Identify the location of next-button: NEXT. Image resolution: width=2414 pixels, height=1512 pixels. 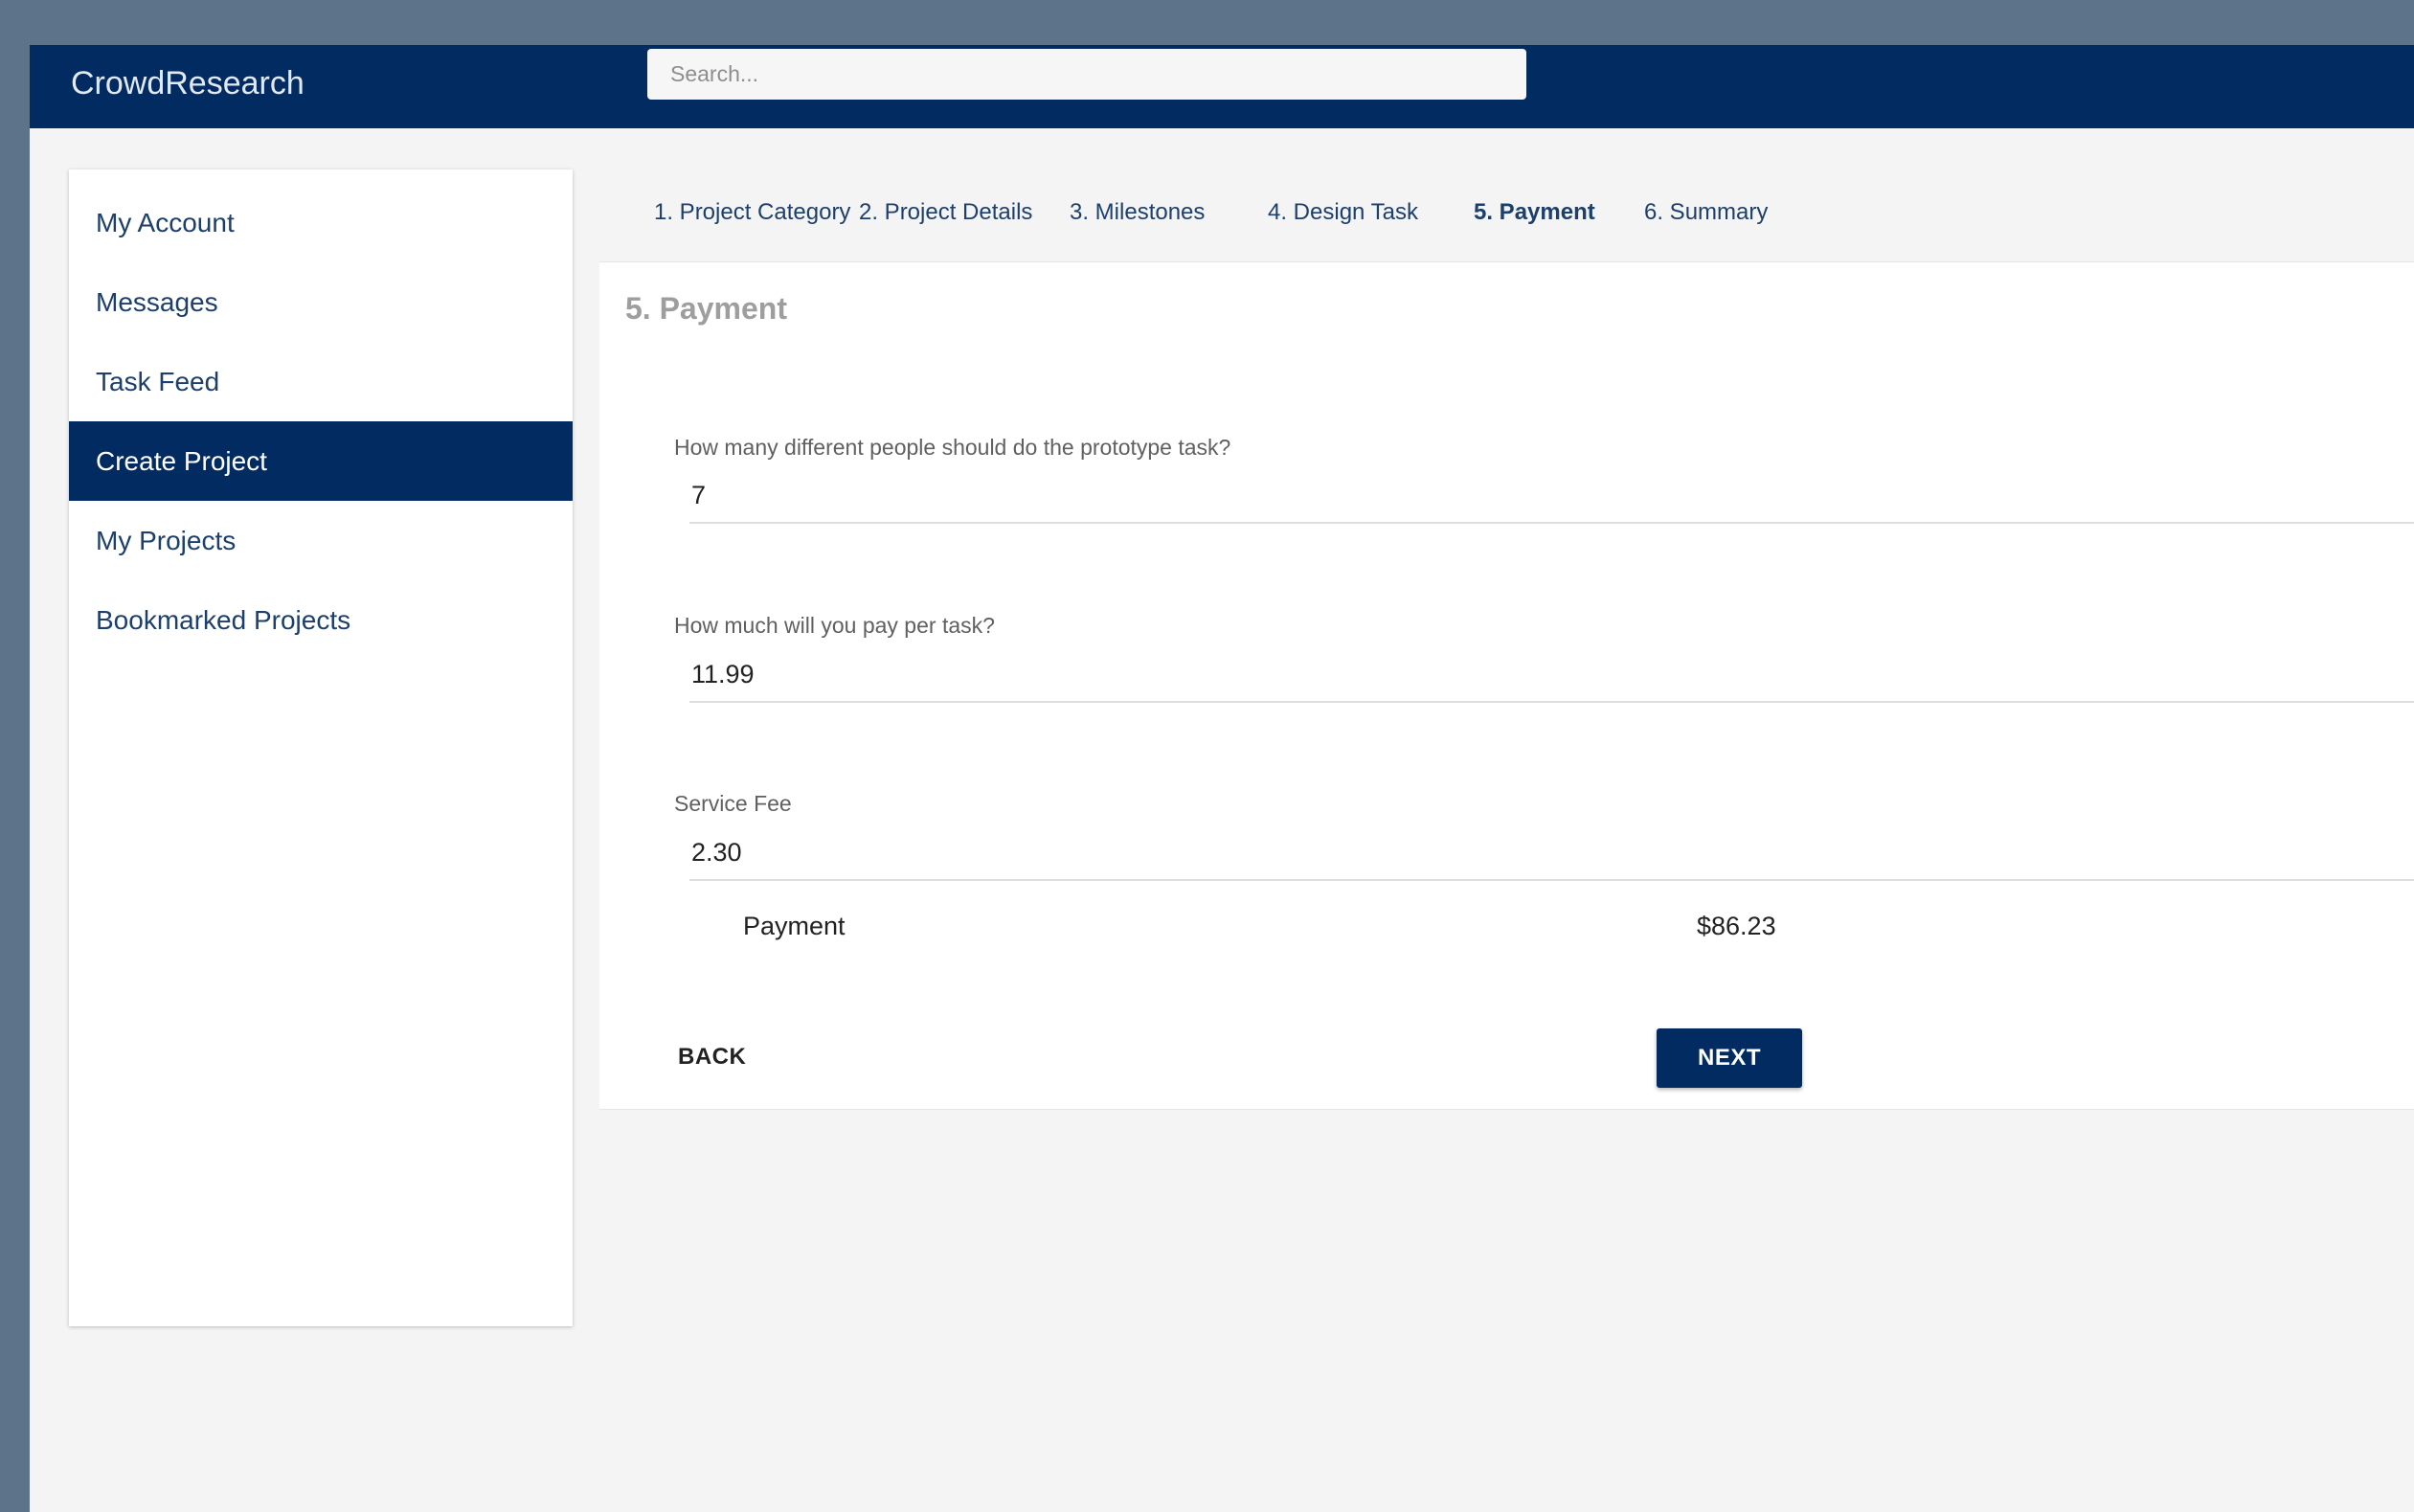
(1729, 1058).